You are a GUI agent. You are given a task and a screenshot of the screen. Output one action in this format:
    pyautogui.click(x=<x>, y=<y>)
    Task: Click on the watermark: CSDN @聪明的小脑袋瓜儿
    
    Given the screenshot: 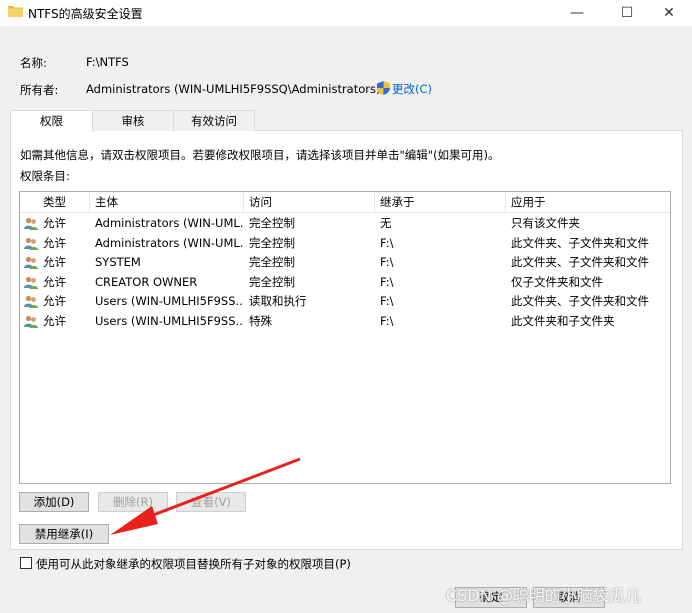 What is the action you would take?
    pyautogui.click(x=543, y=595)
    